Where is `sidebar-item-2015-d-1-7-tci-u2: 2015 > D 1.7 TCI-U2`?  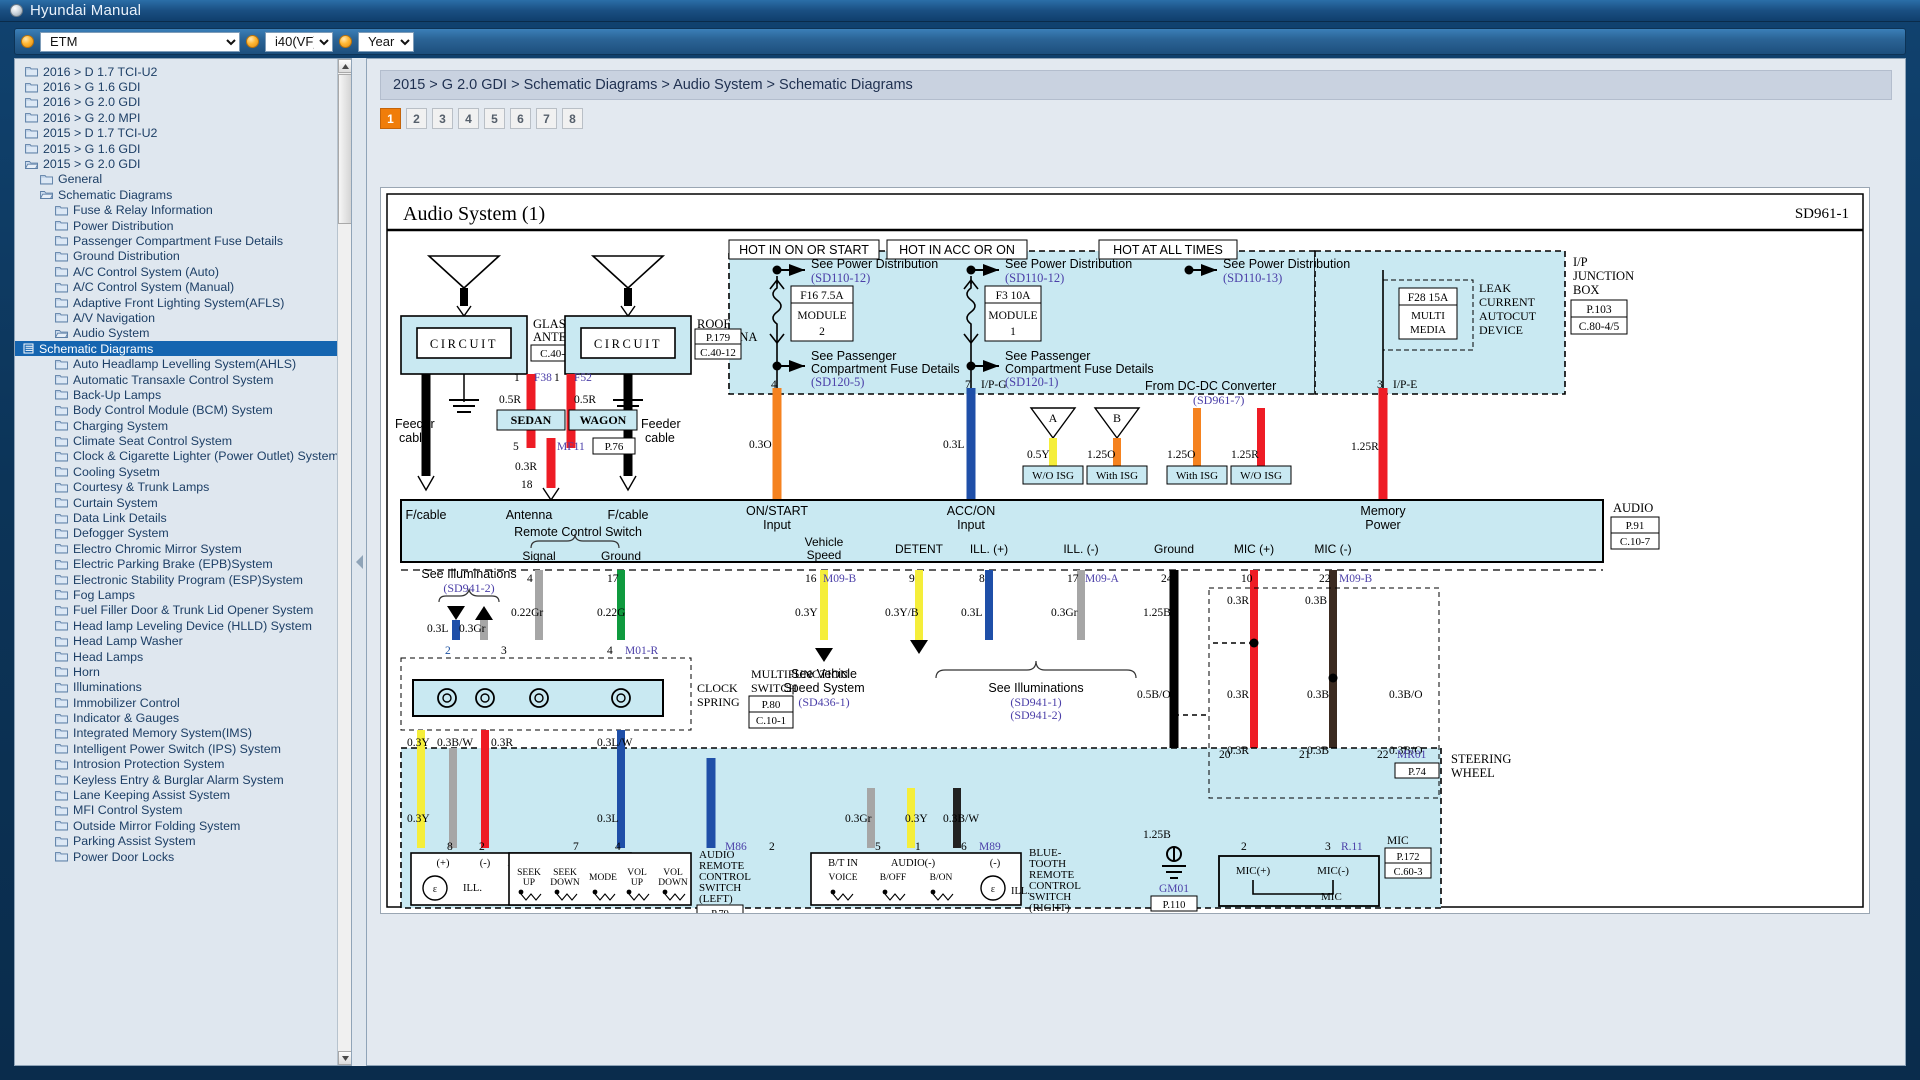 sidebar-item-2015-d-1-7-tci-u2: 2015 > D 1.7 TCI-U2 is located at coordinates (180, 133).